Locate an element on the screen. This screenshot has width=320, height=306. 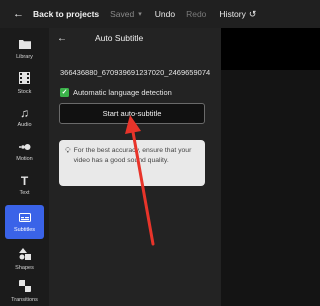
rail-item-text: T Text is located at coordinates (24, 185).